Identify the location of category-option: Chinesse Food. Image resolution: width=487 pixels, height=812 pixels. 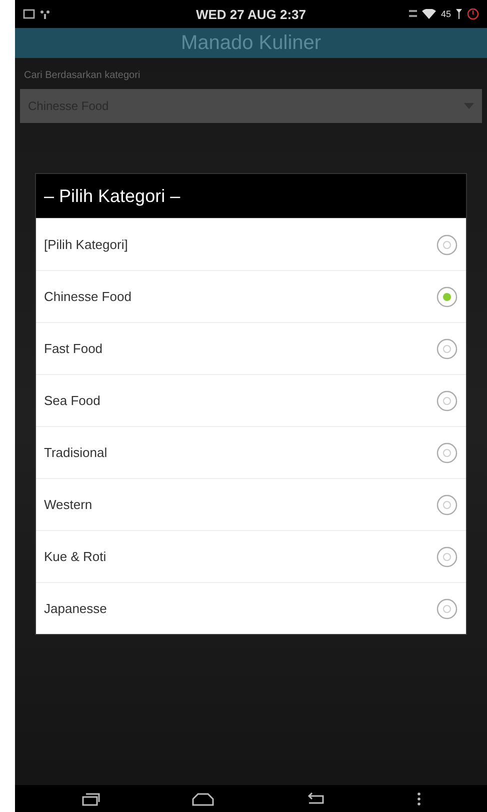
(251, 296).